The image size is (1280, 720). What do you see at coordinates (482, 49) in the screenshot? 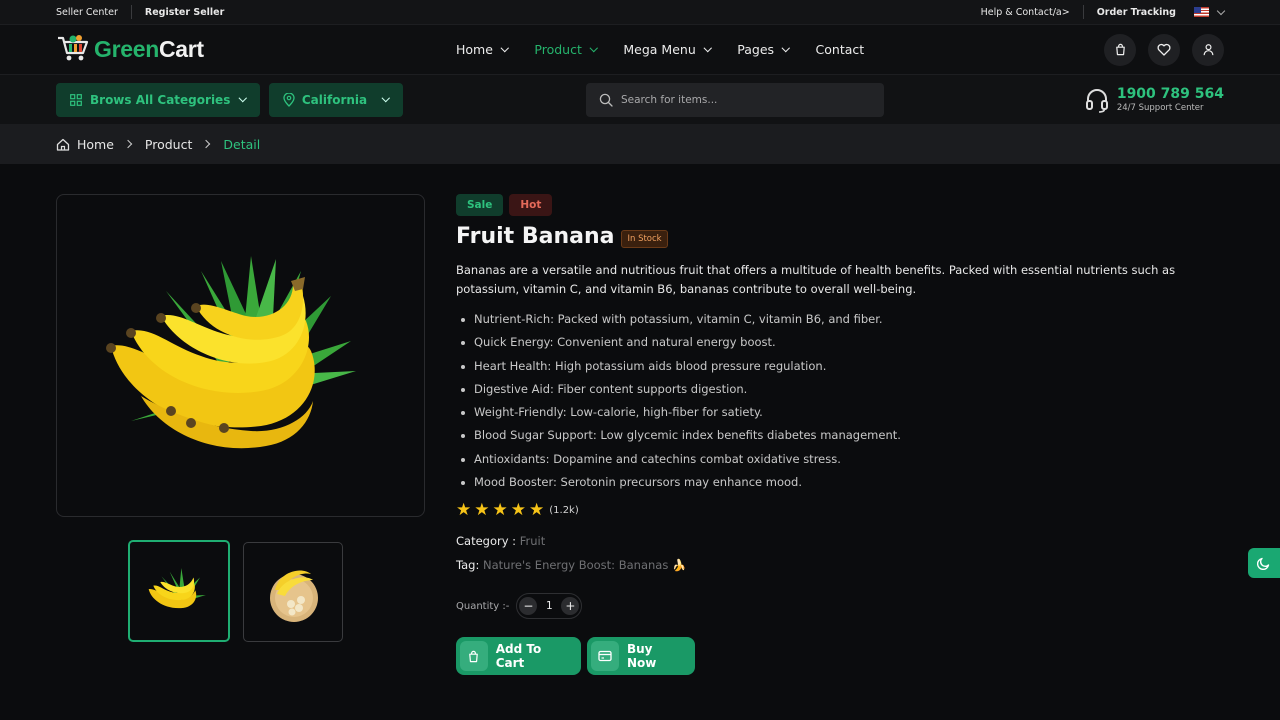
I see `nav-item-home: Home` at bounding box center [482, 49].